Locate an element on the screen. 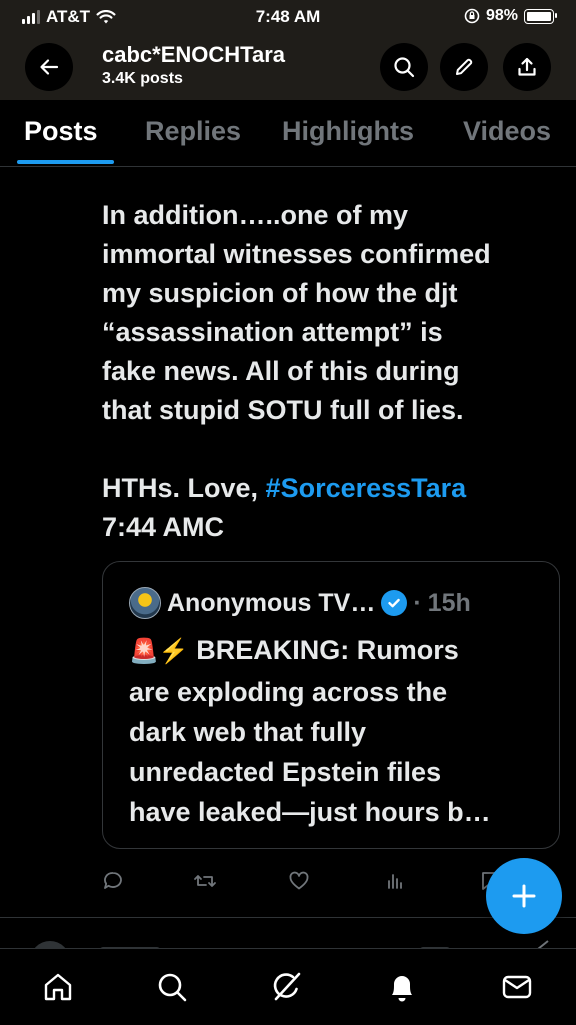  battery-icon is located at coordinates (540, 16).